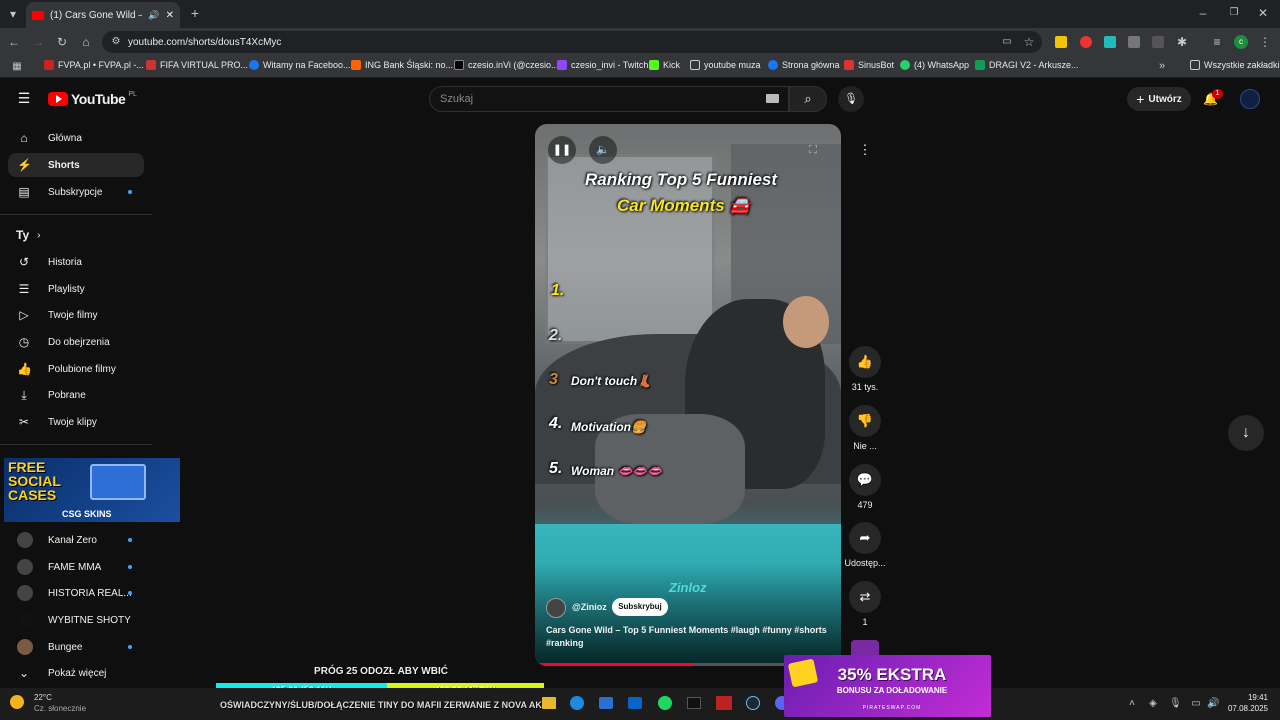 Image resolution: width=1280 pixels, height=720 pixels. What do you see at coordinates (43, 697) in the screenshot?
I see `weather-temp: 22°C` at bounding box center [43, 697].